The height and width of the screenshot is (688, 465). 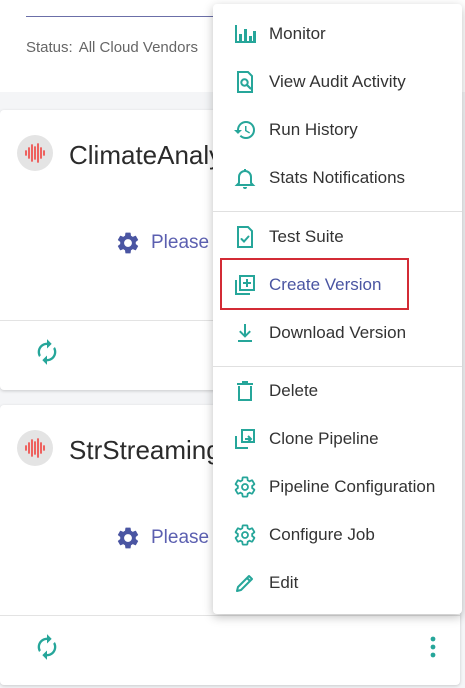 What do you see at coordinates (230, 615) in the screenshot?
I see `card-divider` at bounding box center [230, 615].